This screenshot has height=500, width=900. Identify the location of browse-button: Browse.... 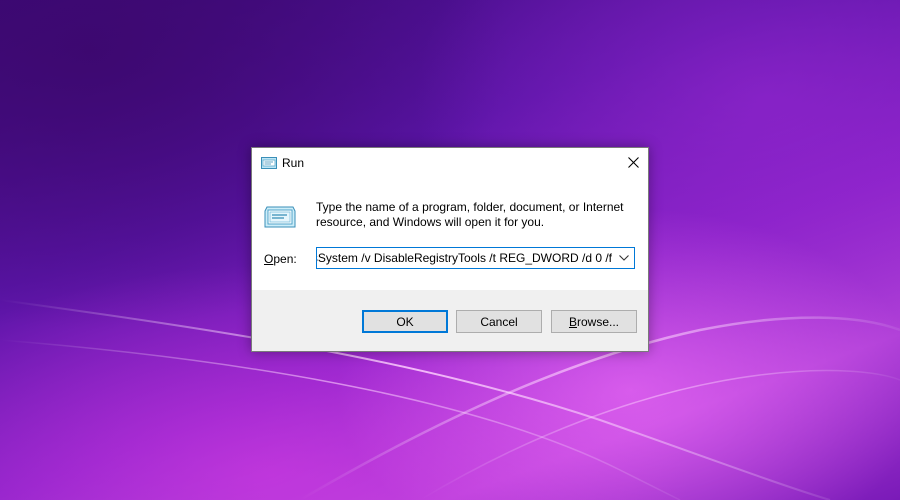
(594, 321).